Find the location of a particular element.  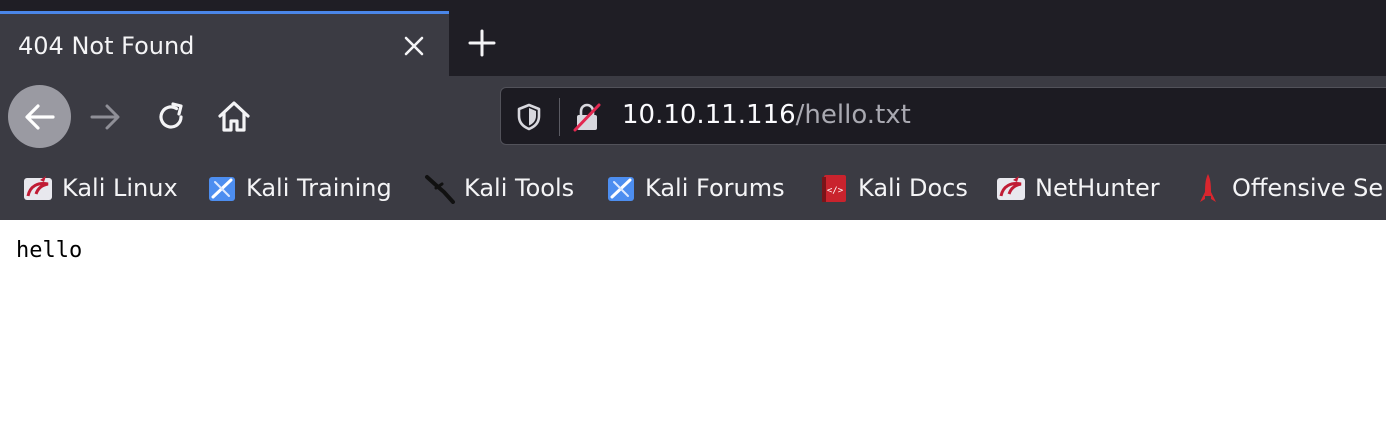

bookmark-kali-linux: Kali Linux is located at coordinates (100, 188).